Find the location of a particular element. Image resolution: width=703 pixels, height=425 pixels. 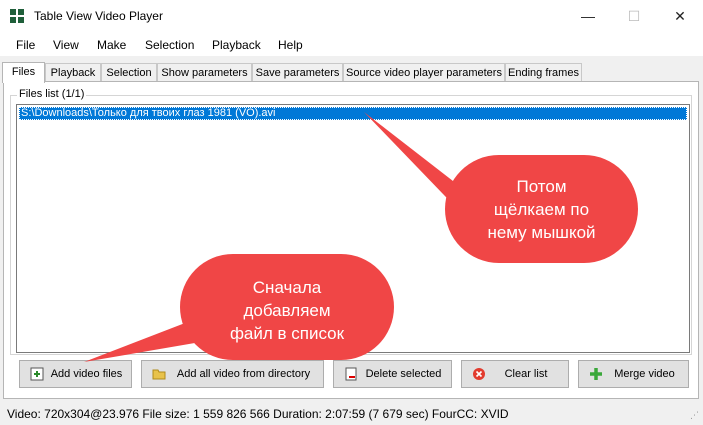

callout-click-file: Потом щёлкаем по нему мышкой is located at coordinates (541, 209).